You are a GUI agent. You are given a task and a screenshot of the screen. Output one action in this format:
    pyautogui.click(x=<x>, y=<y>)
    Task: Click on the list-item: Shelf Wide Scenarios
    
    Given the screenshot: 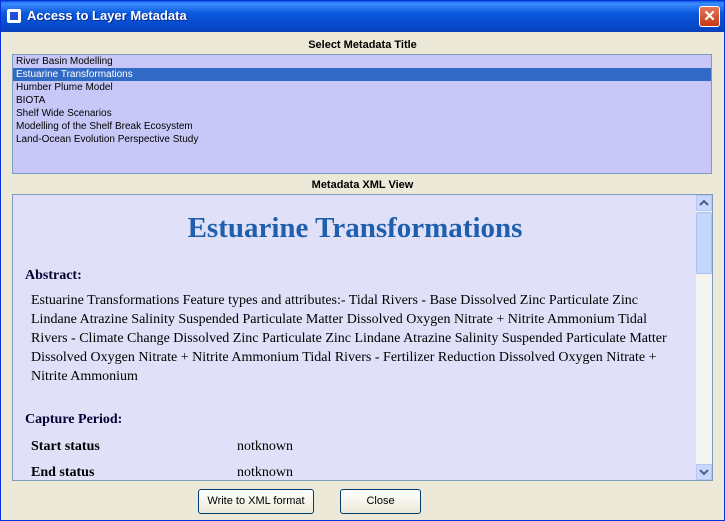 What is the action you would take?
    pyautogui.click(x=362, y=113)
    